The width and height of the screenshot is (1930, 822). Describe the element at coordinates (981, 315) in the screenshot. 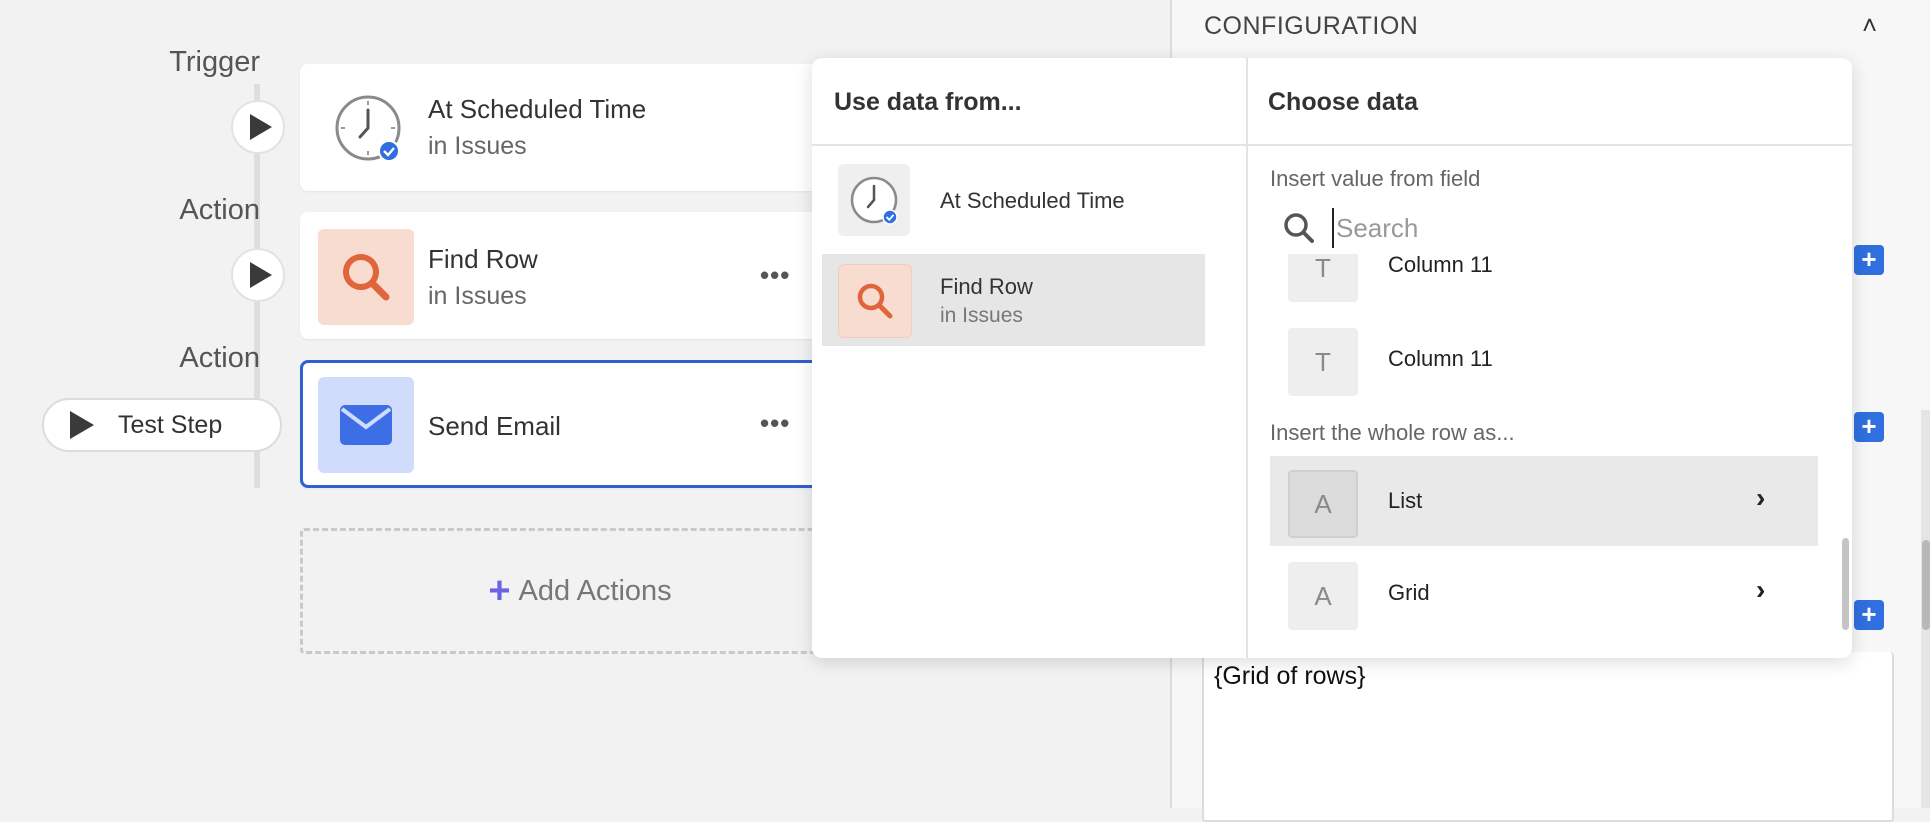

I see `source-subtitle: in Issues` at that location.